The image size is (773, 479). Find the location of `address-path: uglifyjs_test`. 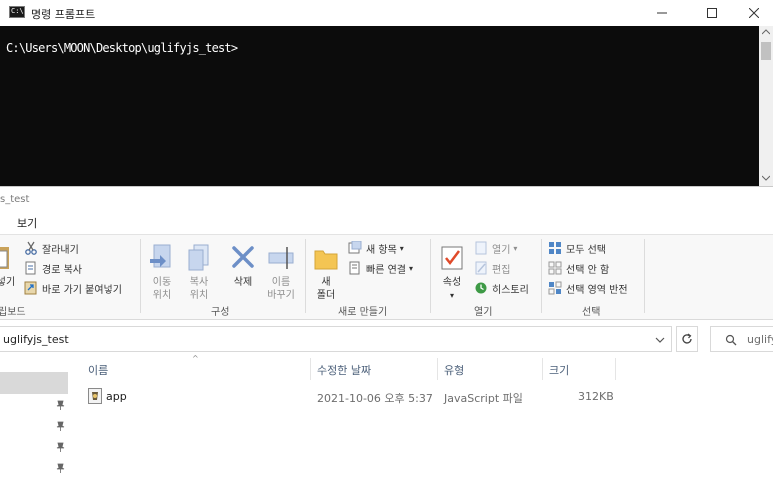

address-path: uglifyjs_test is located at coordinates (36, 339).